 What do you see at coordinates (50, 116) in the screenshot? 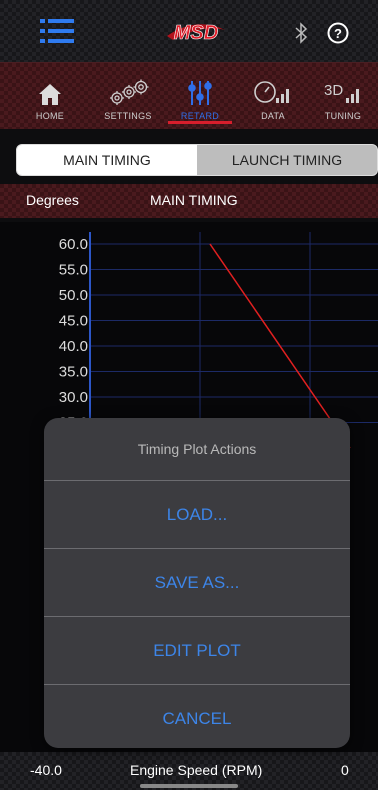
I see `tab-label: HOME` at bounding box center [50, 116].